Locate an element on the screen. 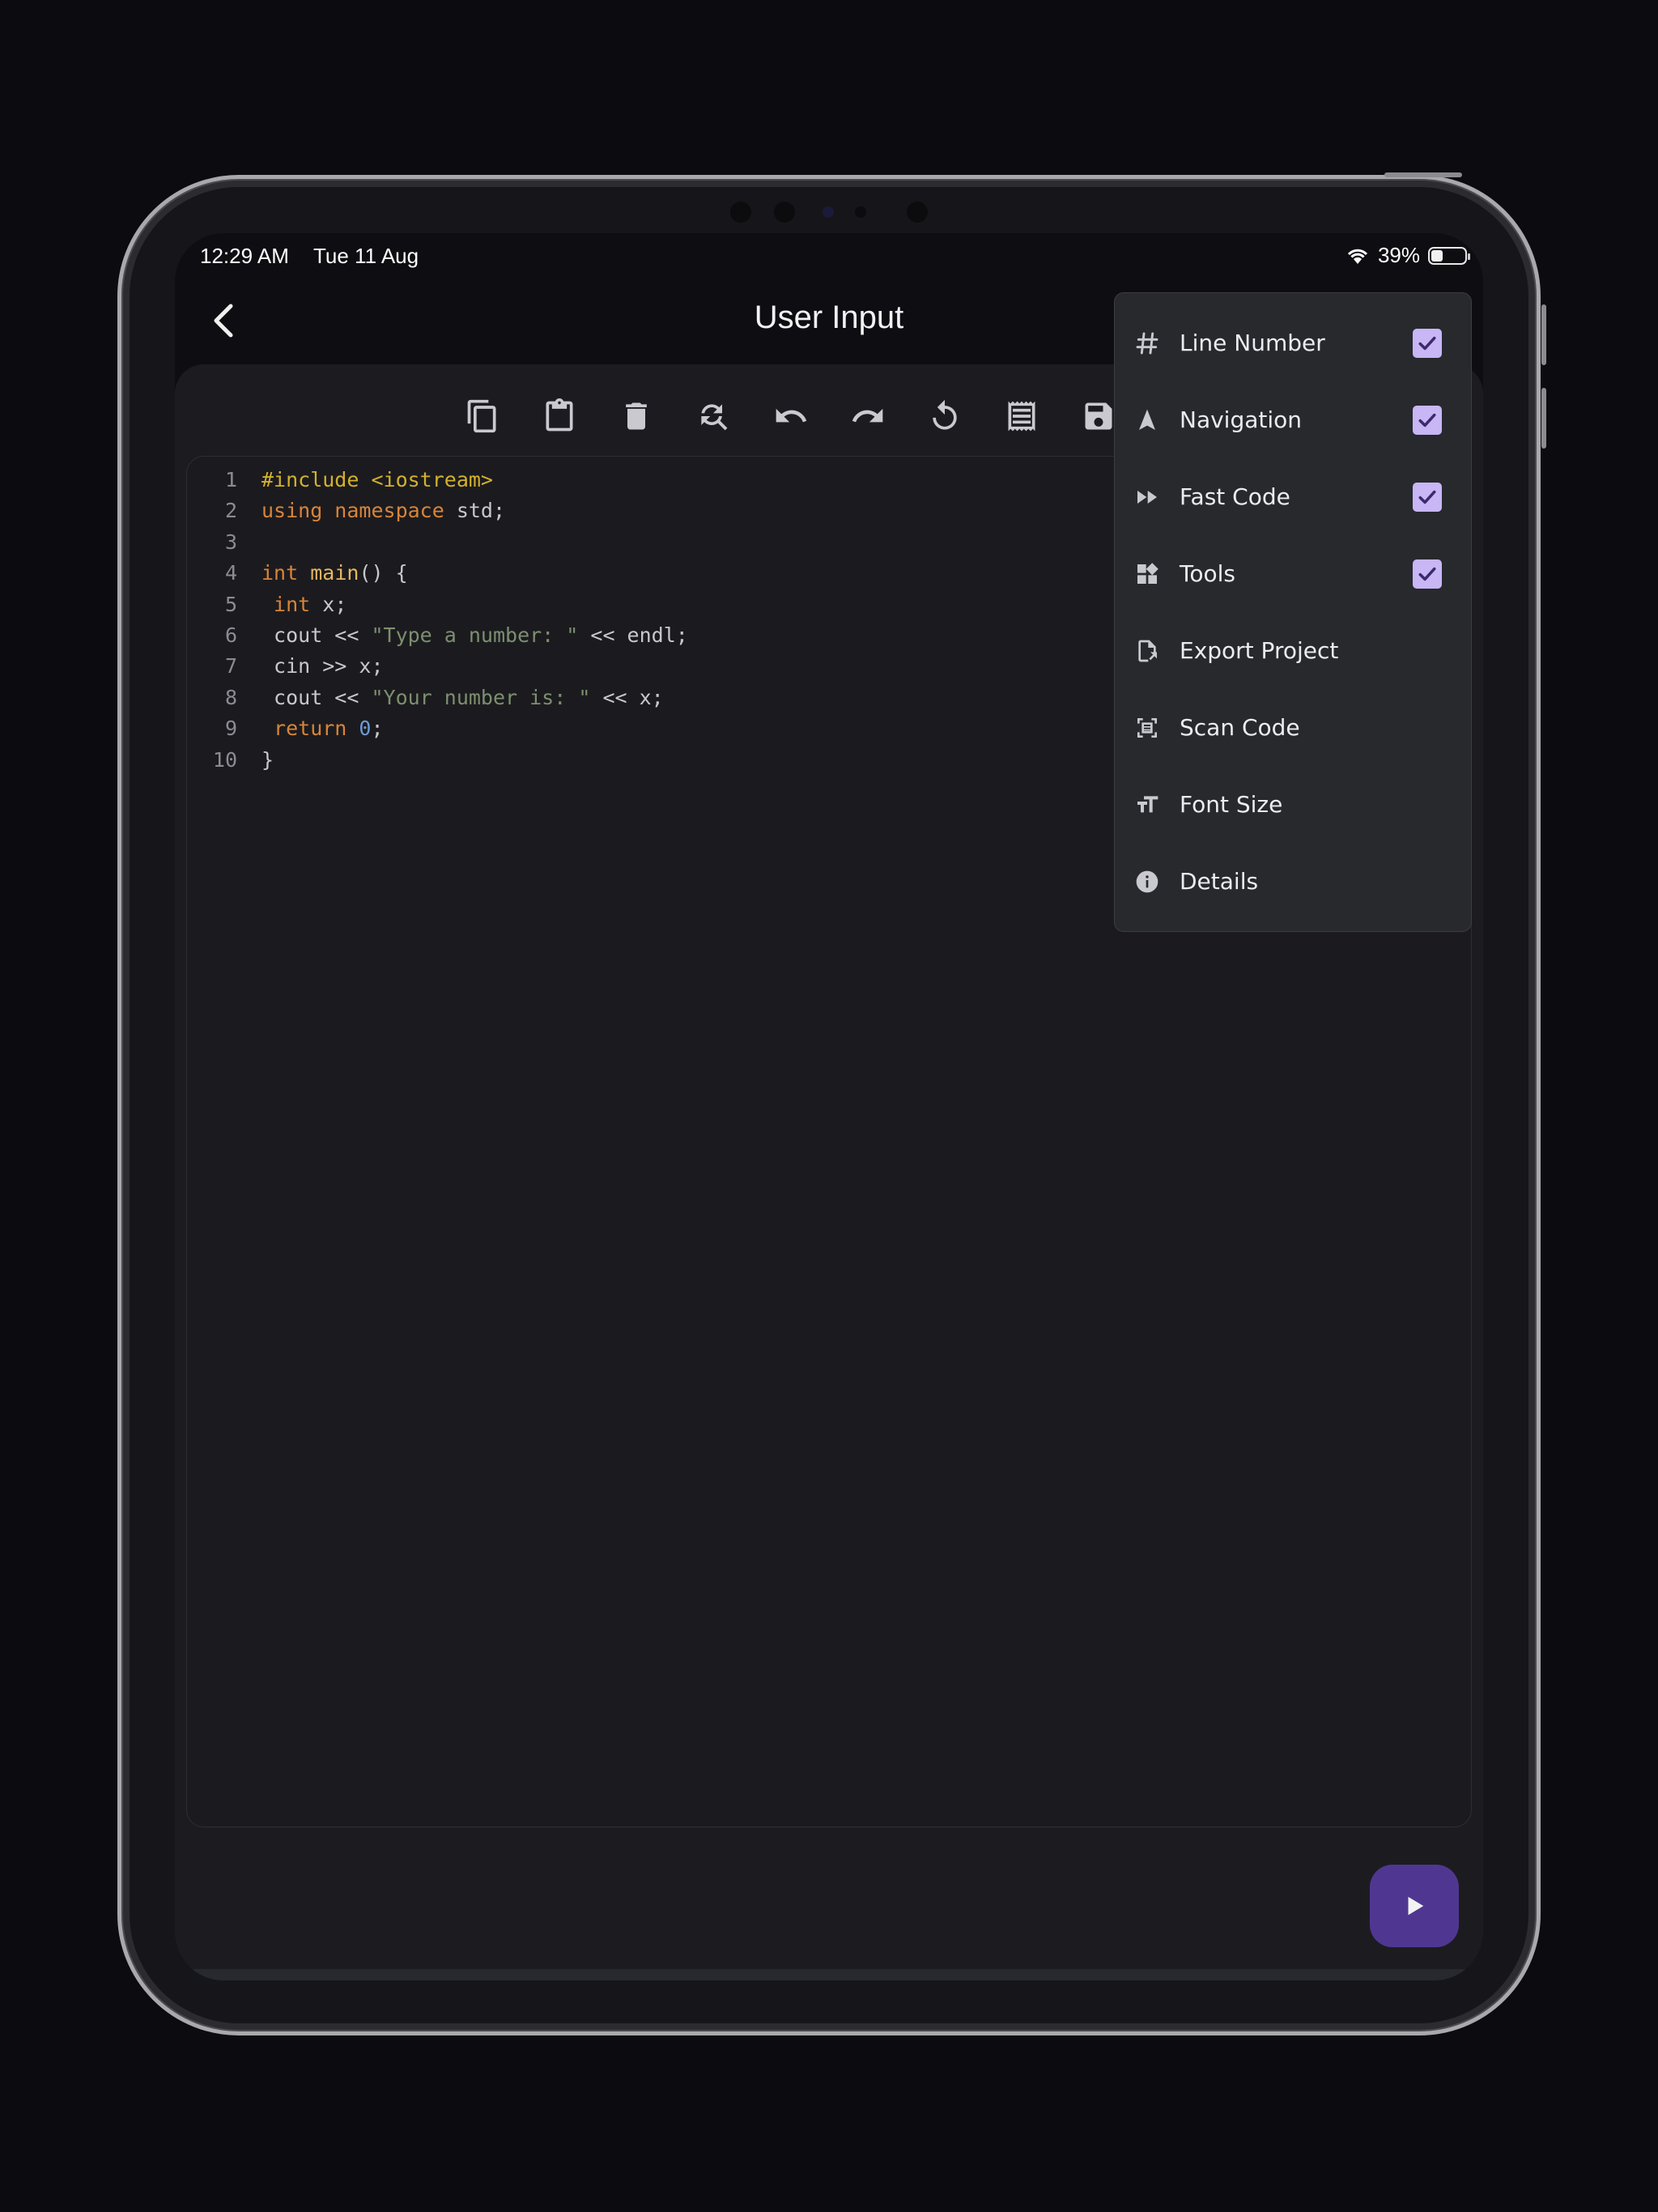 The width and height of the screenshot is (1658, 2212). redo-button is located at coordinates (867, 417).